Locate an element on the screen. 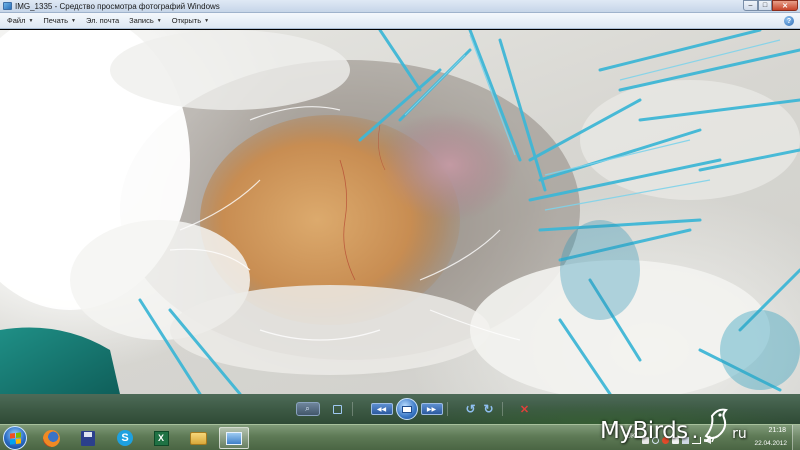 The width and height of the screenshot is (800, 450). menu-file: Файл ▼ is located at coordinates (20, 21).